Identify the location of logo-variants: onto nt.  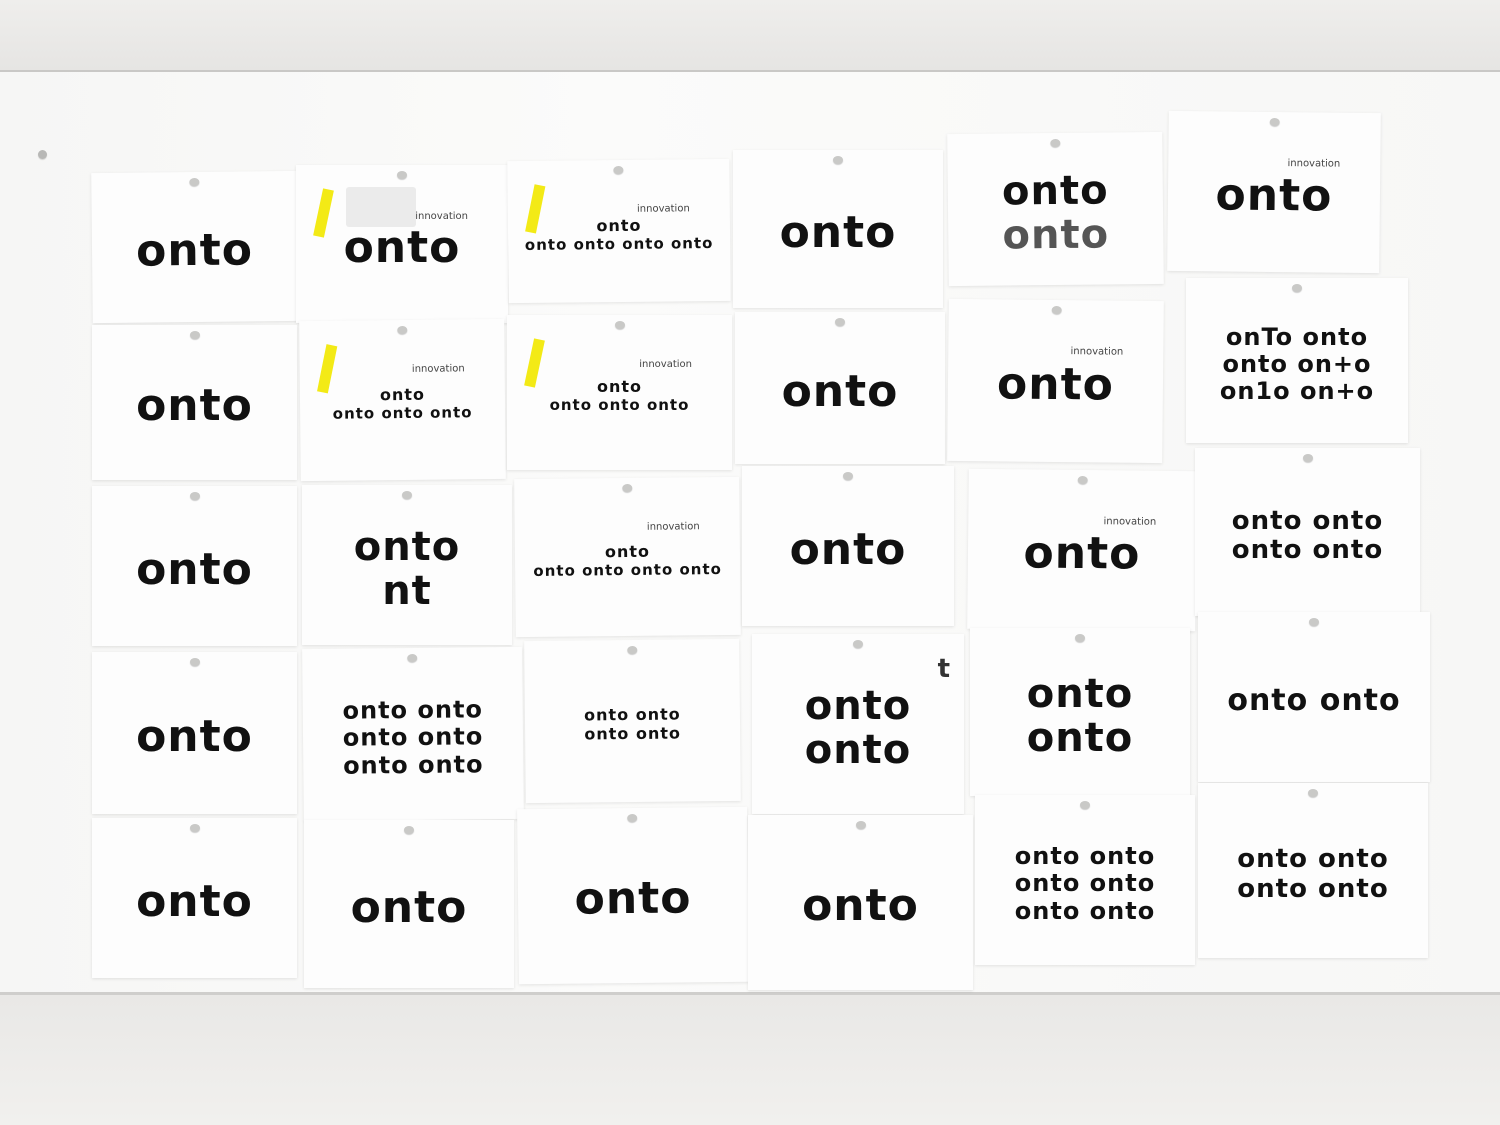
(407, 569).